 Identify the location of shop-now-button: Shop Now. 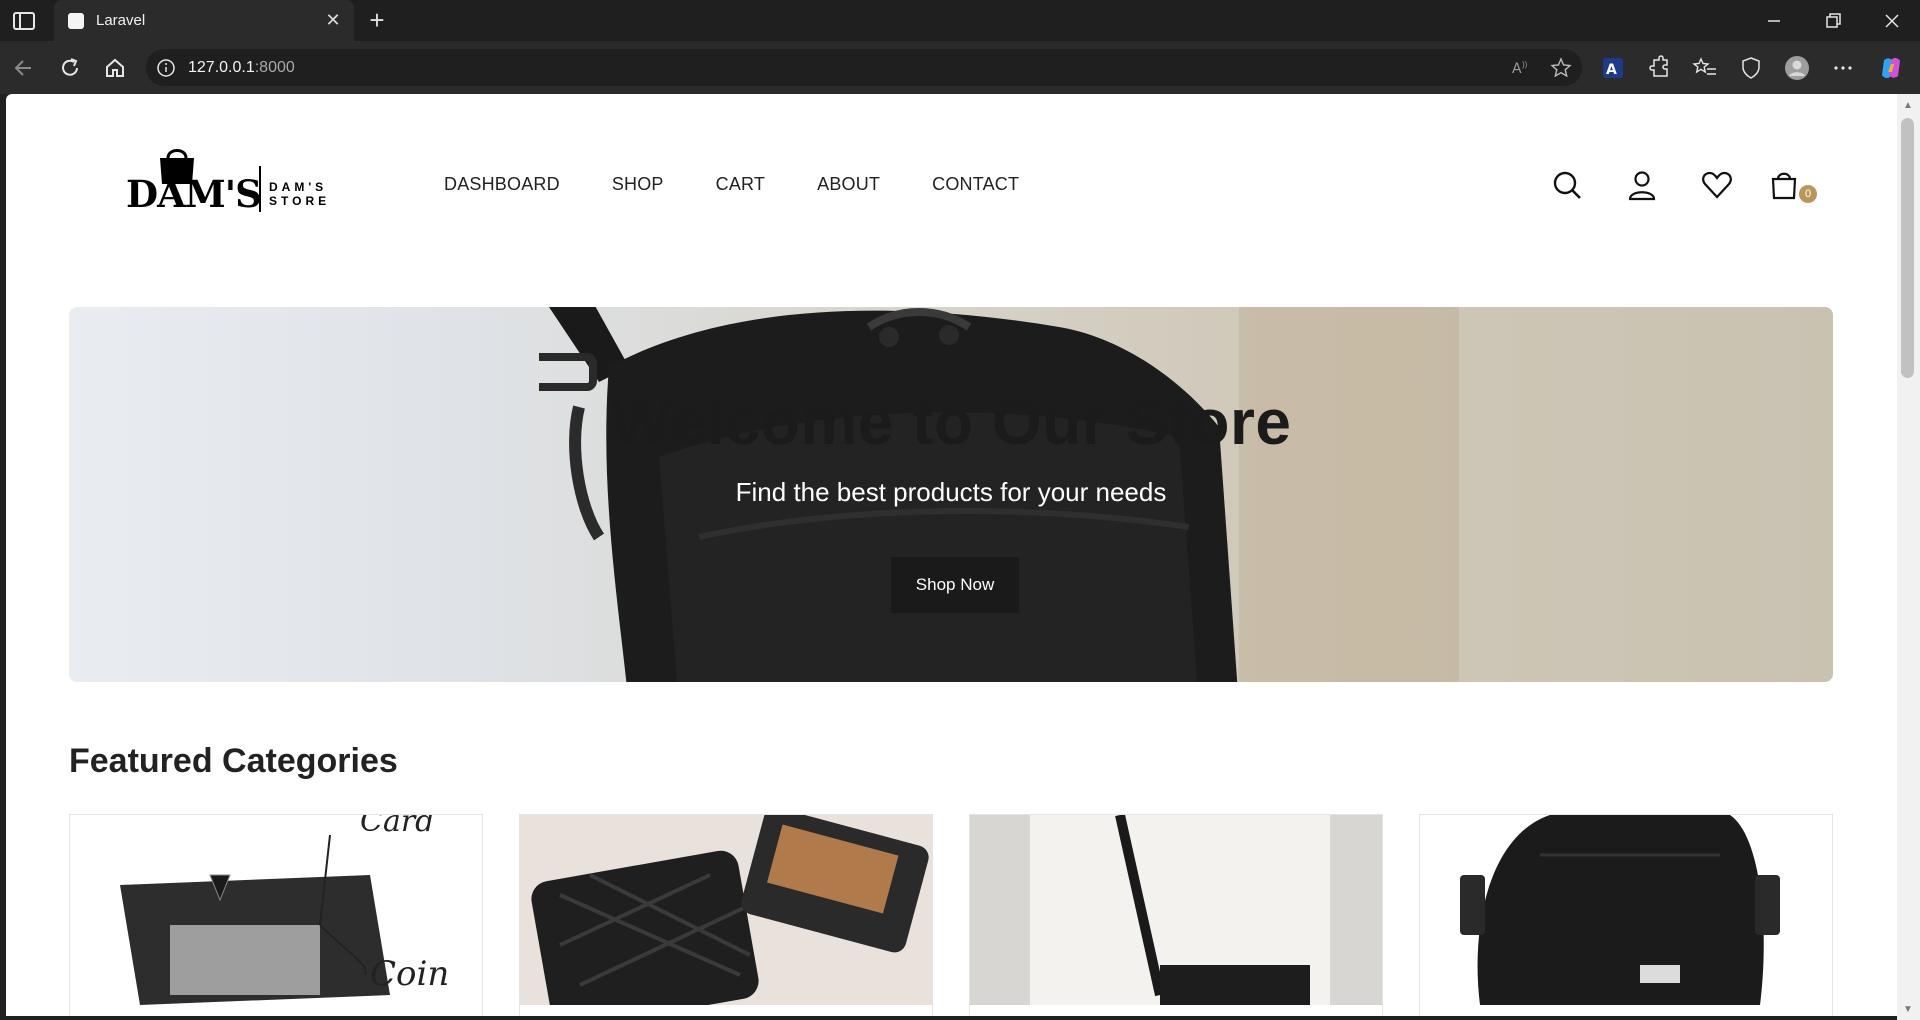
(955, 585).